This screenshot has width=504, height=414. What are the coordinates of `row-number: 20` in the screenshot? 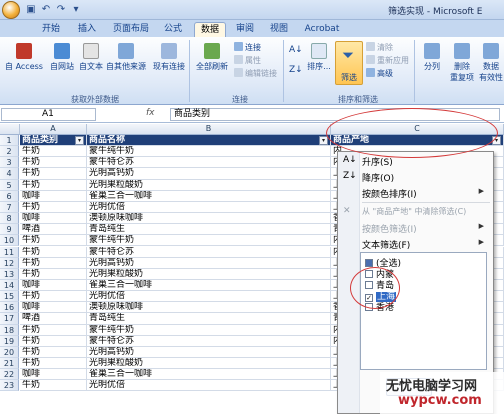 It's located at (9, 352).